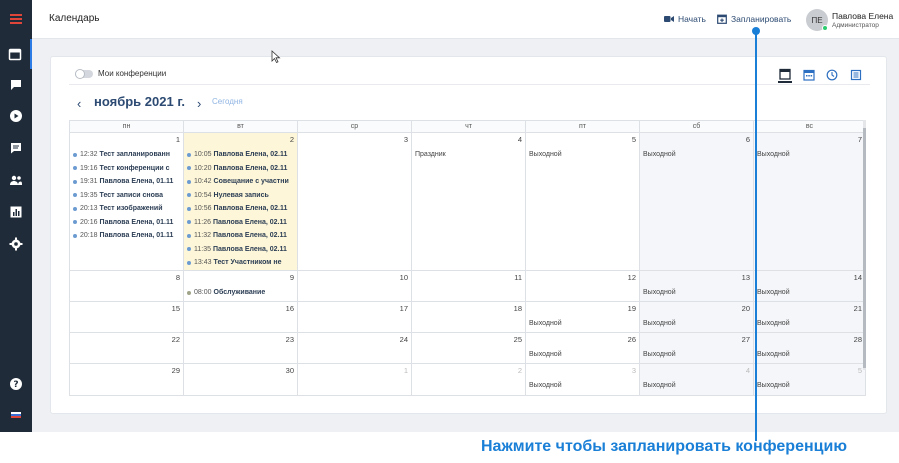 This screenshot has width=899, height=463. What do you see at coordinates (237, 249) in the screenshot?
I see `calendar-event: 11:35 Павлова Елена, 02.11` at bounding box center [237, 249].